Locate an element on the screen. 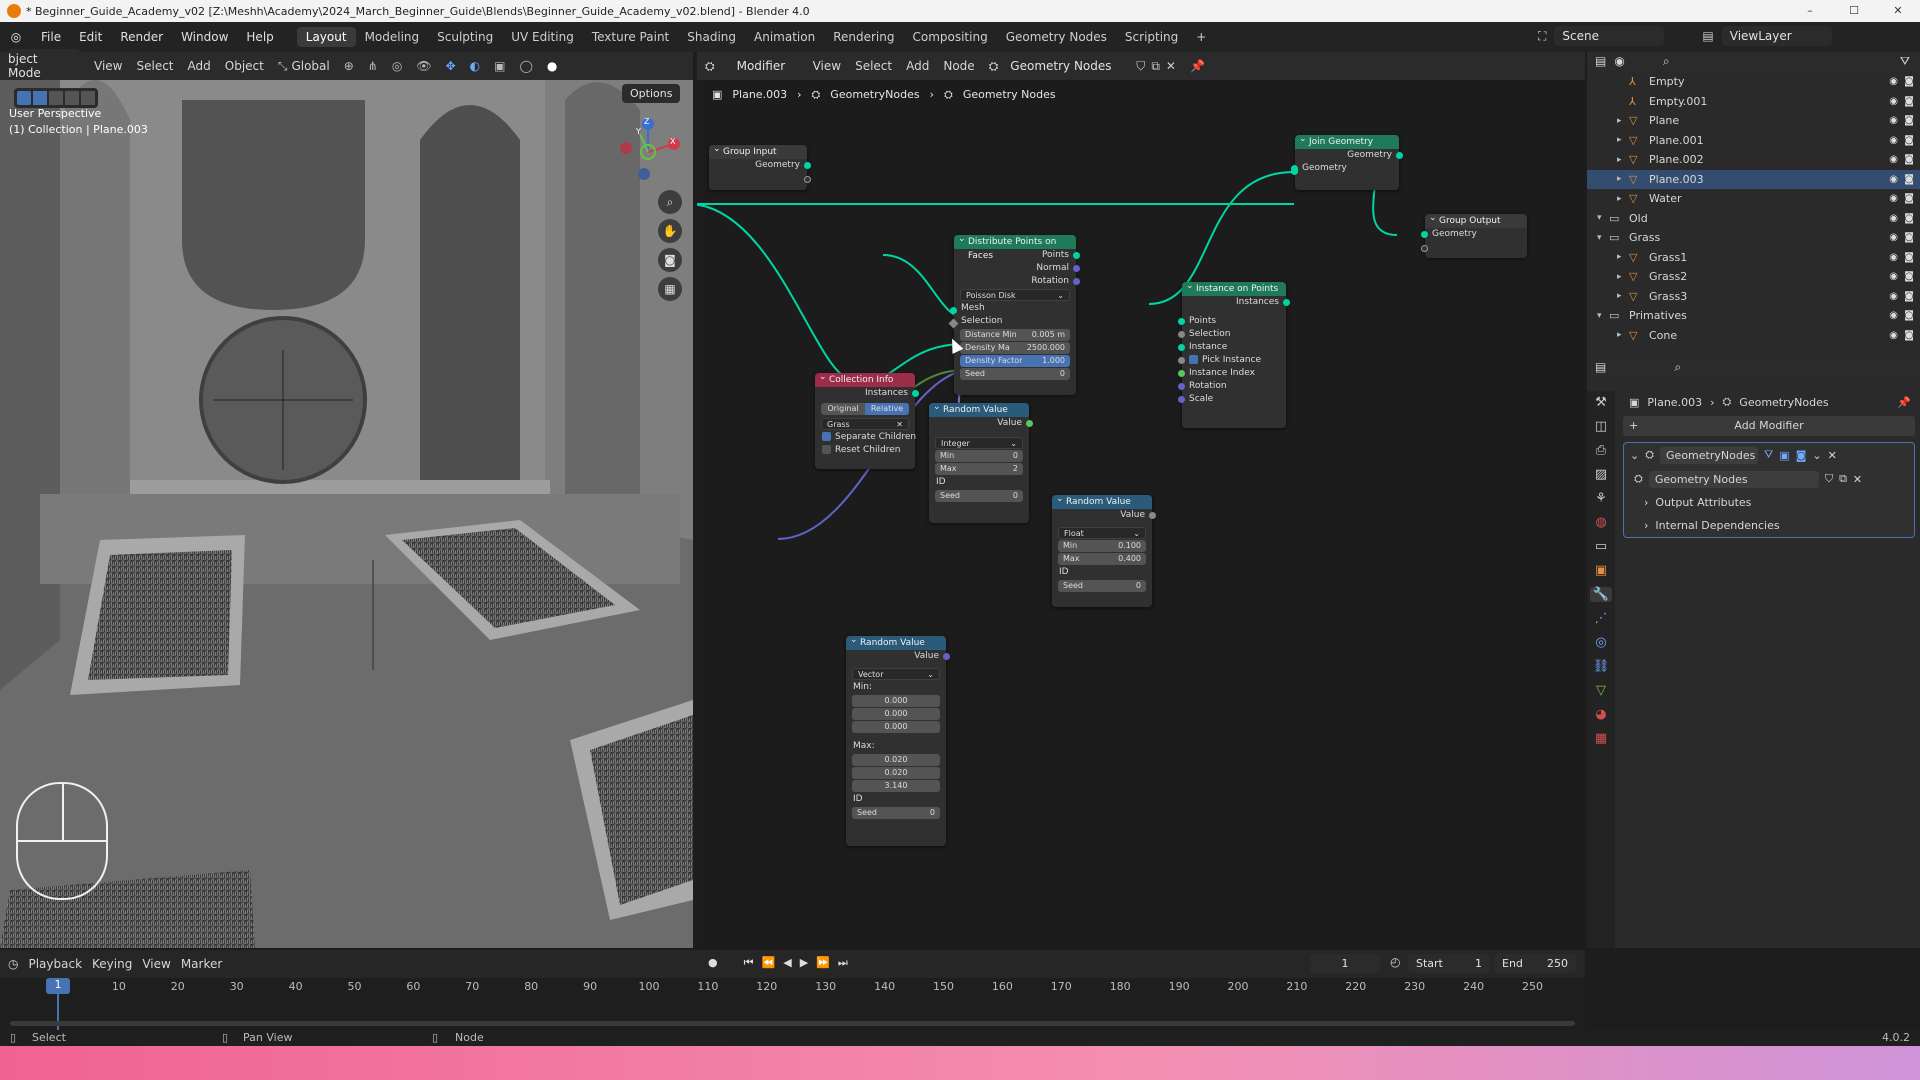  duplicate-icon: ⧉ is located at coordinates (1843, 479).